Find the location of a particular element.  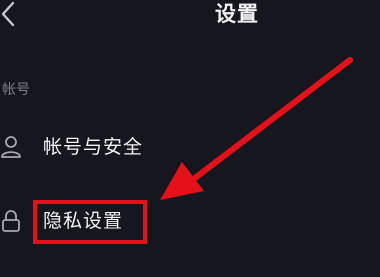

settings-item-label: 帐号与安全 is located at coordinates (93, 147).